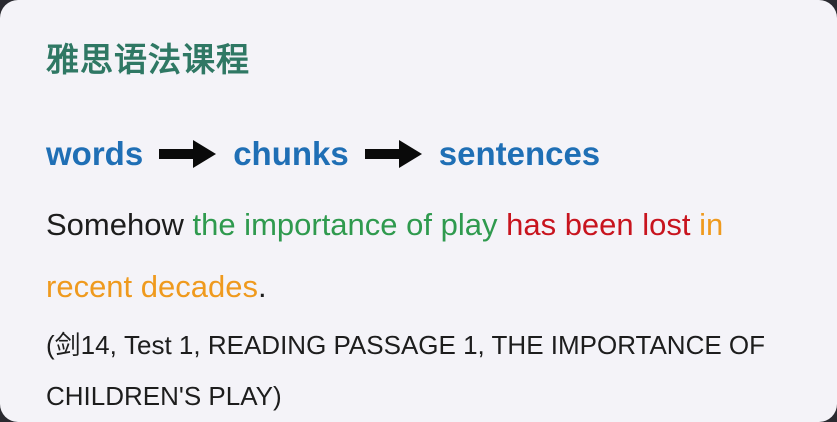 This screenshot has height=422, width=837. What do you see at coordinates (95, 153) in the screenshot?
I see `flow-words: words` at bounding box center [95, 153].